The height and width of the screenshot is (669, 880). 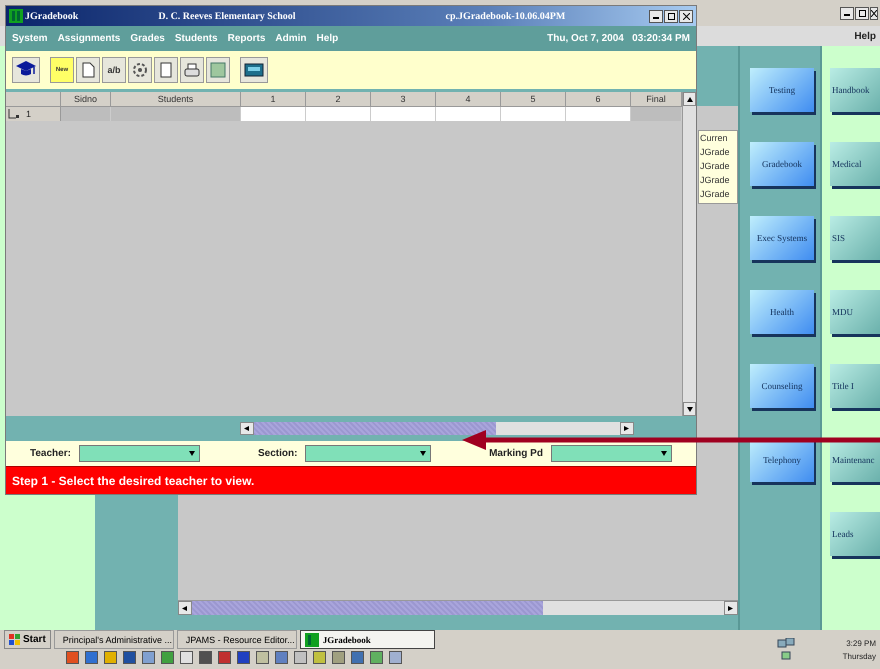 I want to click on column-header: 4, so click(x=468, y=99).